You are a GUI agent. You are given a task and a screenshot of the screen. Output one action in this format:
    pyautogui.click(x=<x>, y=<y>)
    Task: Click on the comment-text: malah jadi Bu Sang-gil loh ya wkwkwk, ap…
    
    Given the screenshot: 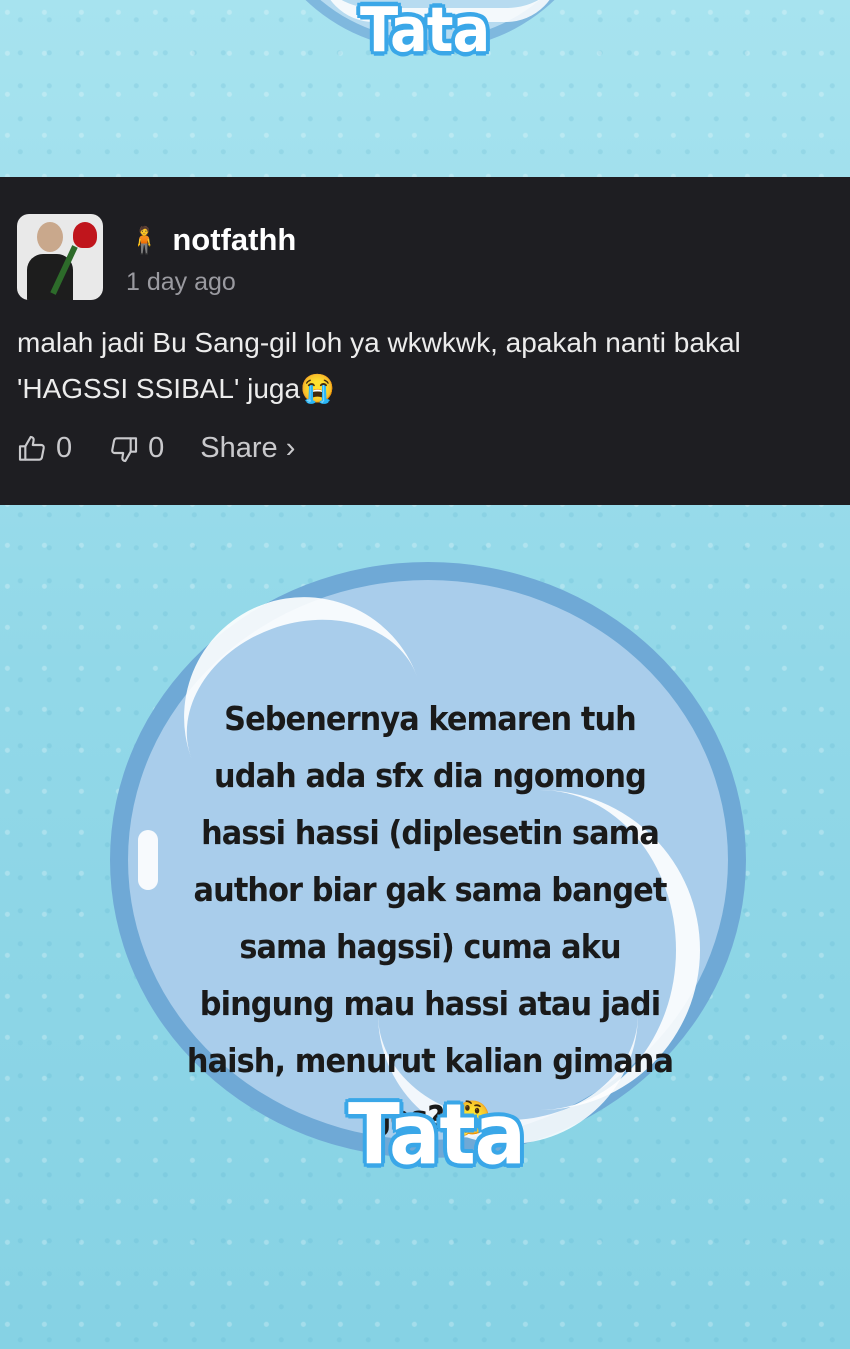 What is the action you would take?
    pyautogui.click(x=379, y=365)
    